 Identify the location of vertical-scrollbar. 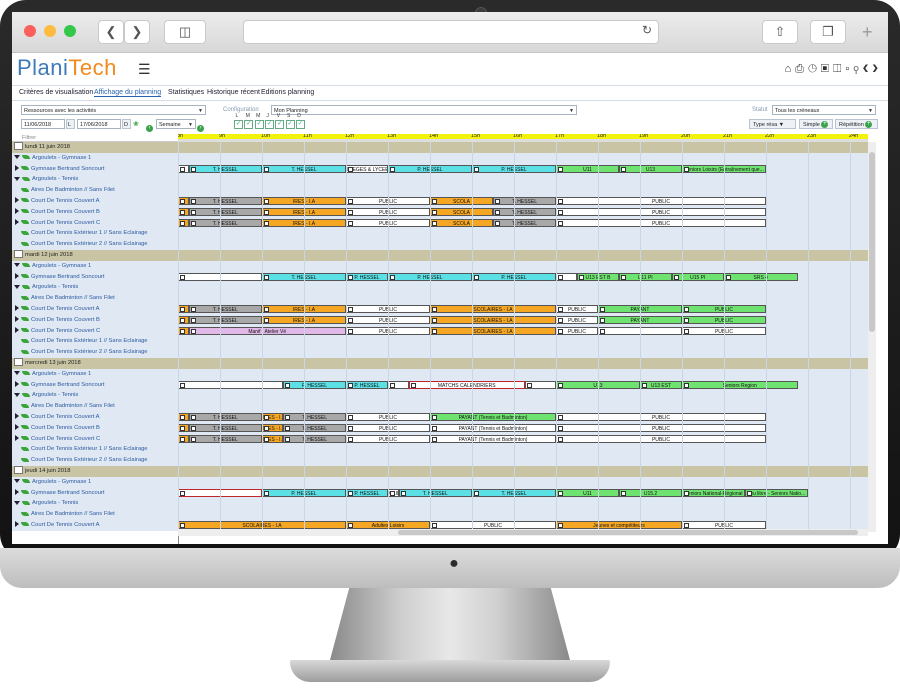
(872, 337).